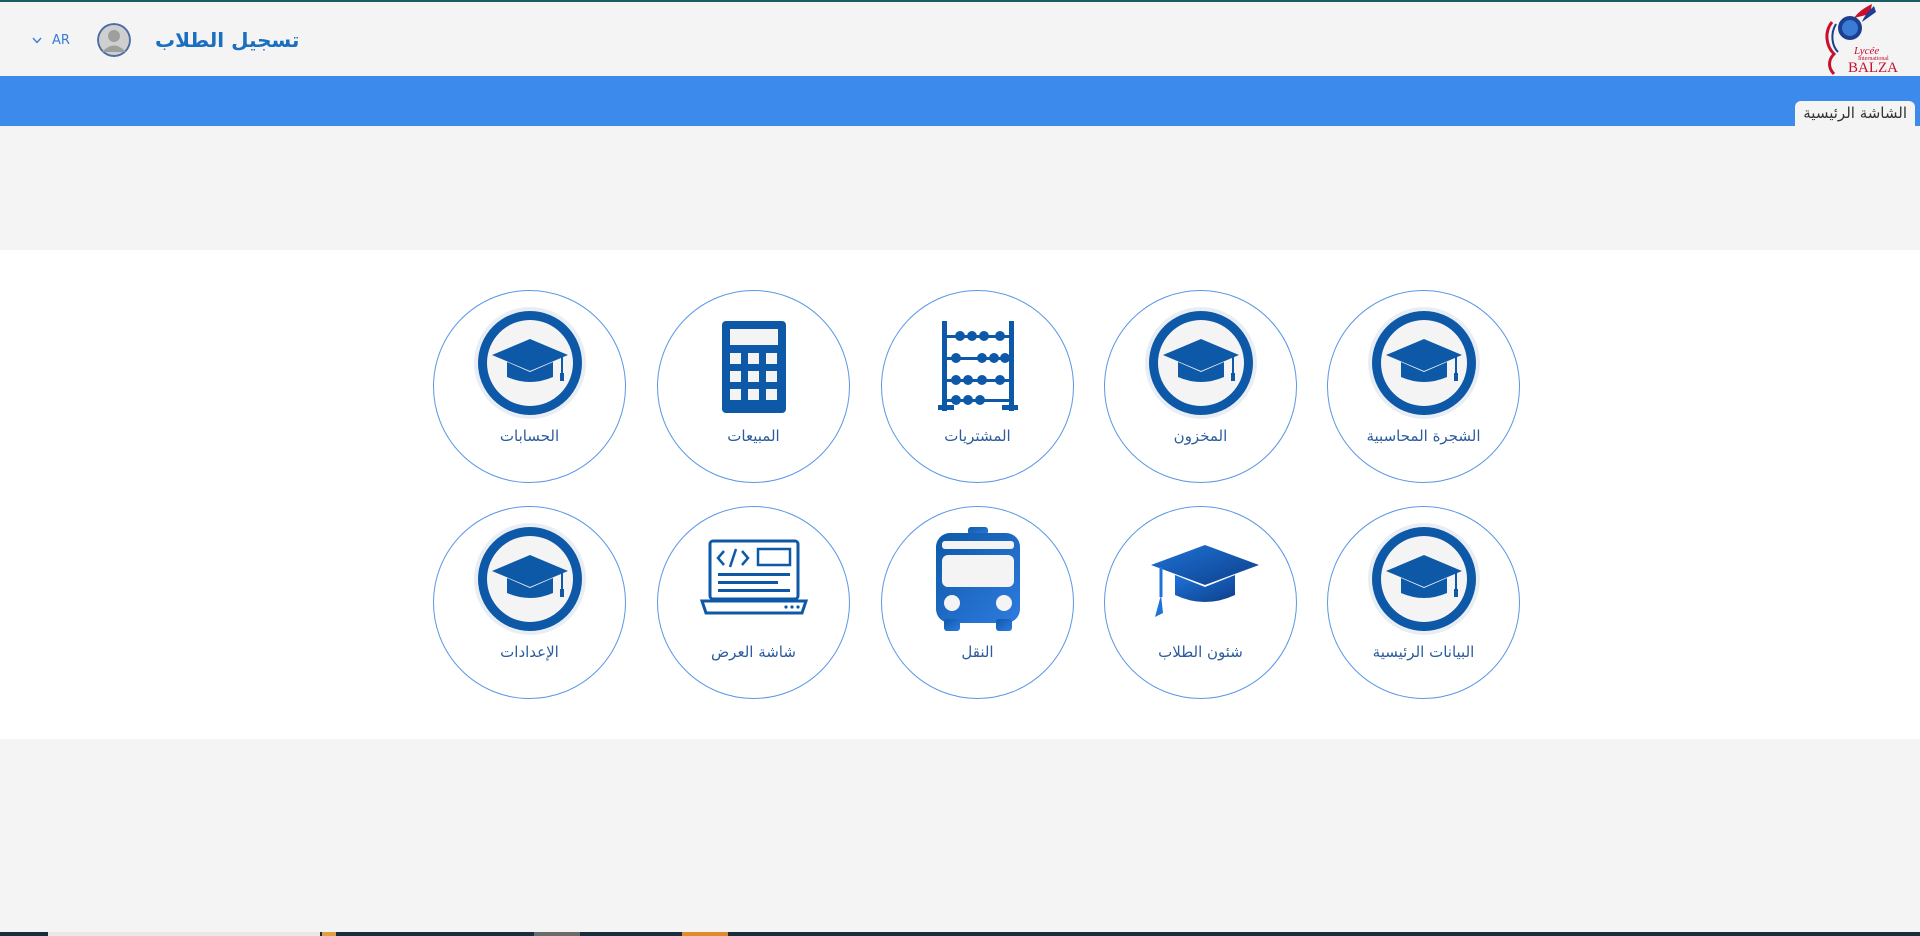 The height and width of the screenshot is (936, 1920). I want to click on user-icon, so click(114, 40).